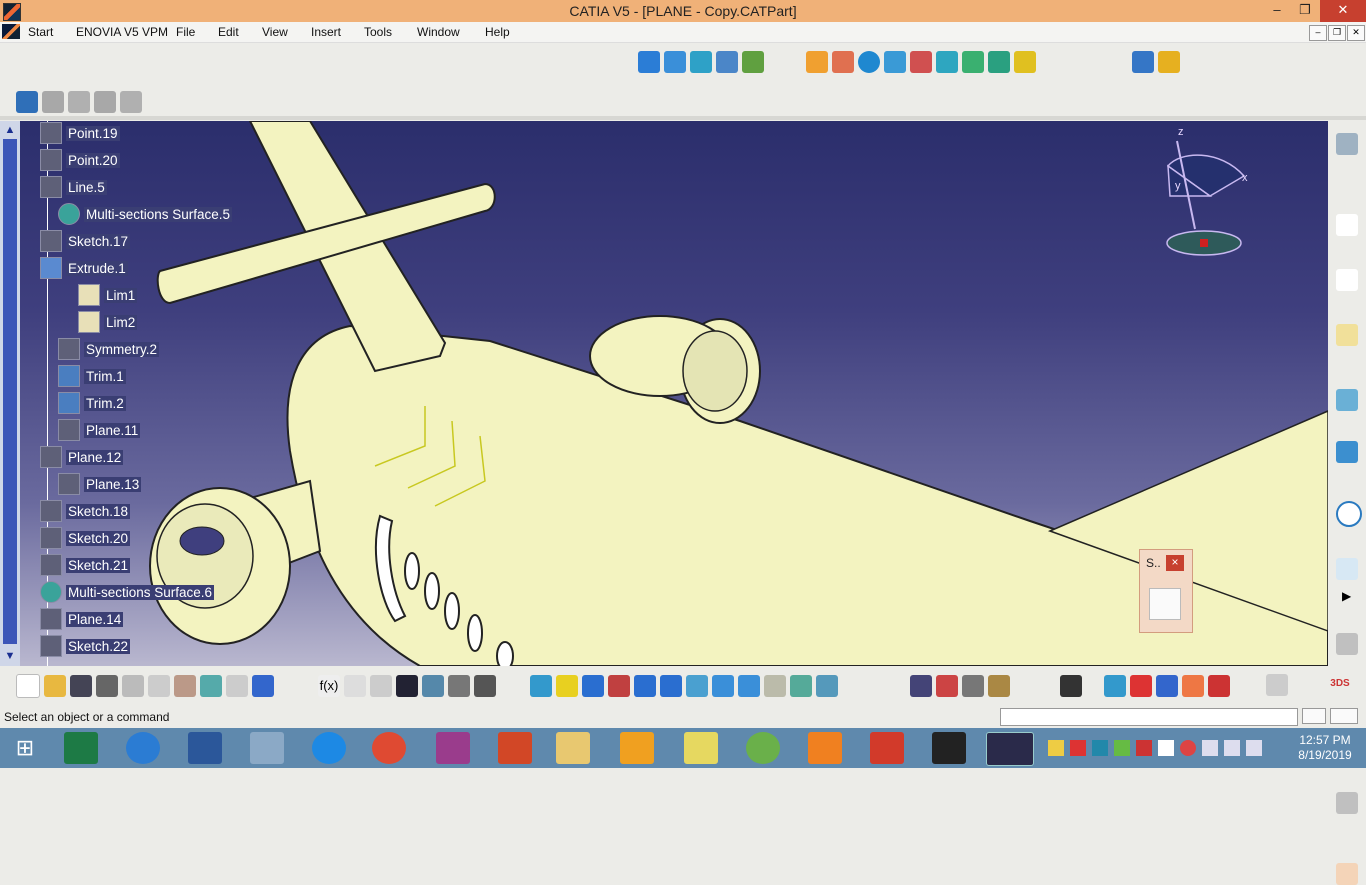 Image resolution: width=1366 pixels, height=885 pixels. Describe the element at coordinates (459, 686) in the screenshot. I see `lock-icon` at that location.